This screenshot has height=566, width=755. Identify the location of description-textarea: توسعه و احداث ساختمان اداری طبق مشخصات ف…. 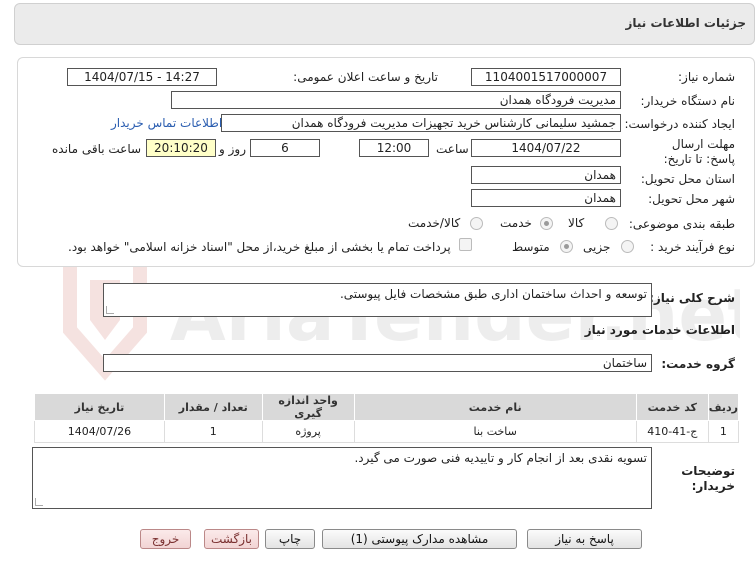
(377, 300).